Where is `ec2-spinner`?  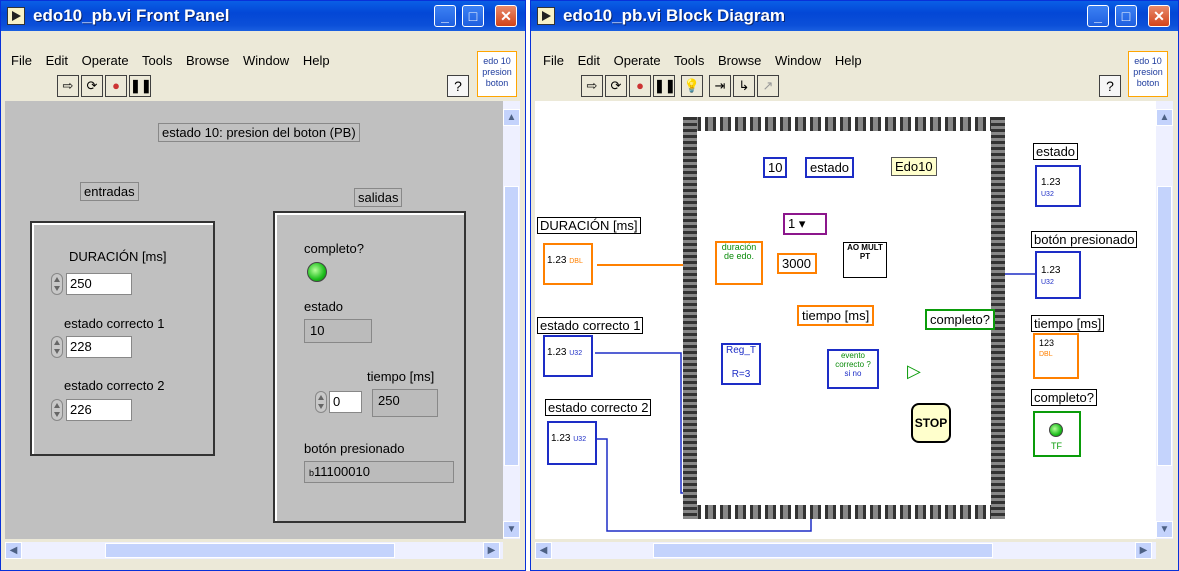 ec2-spinner is located at coordinates (57, 410).